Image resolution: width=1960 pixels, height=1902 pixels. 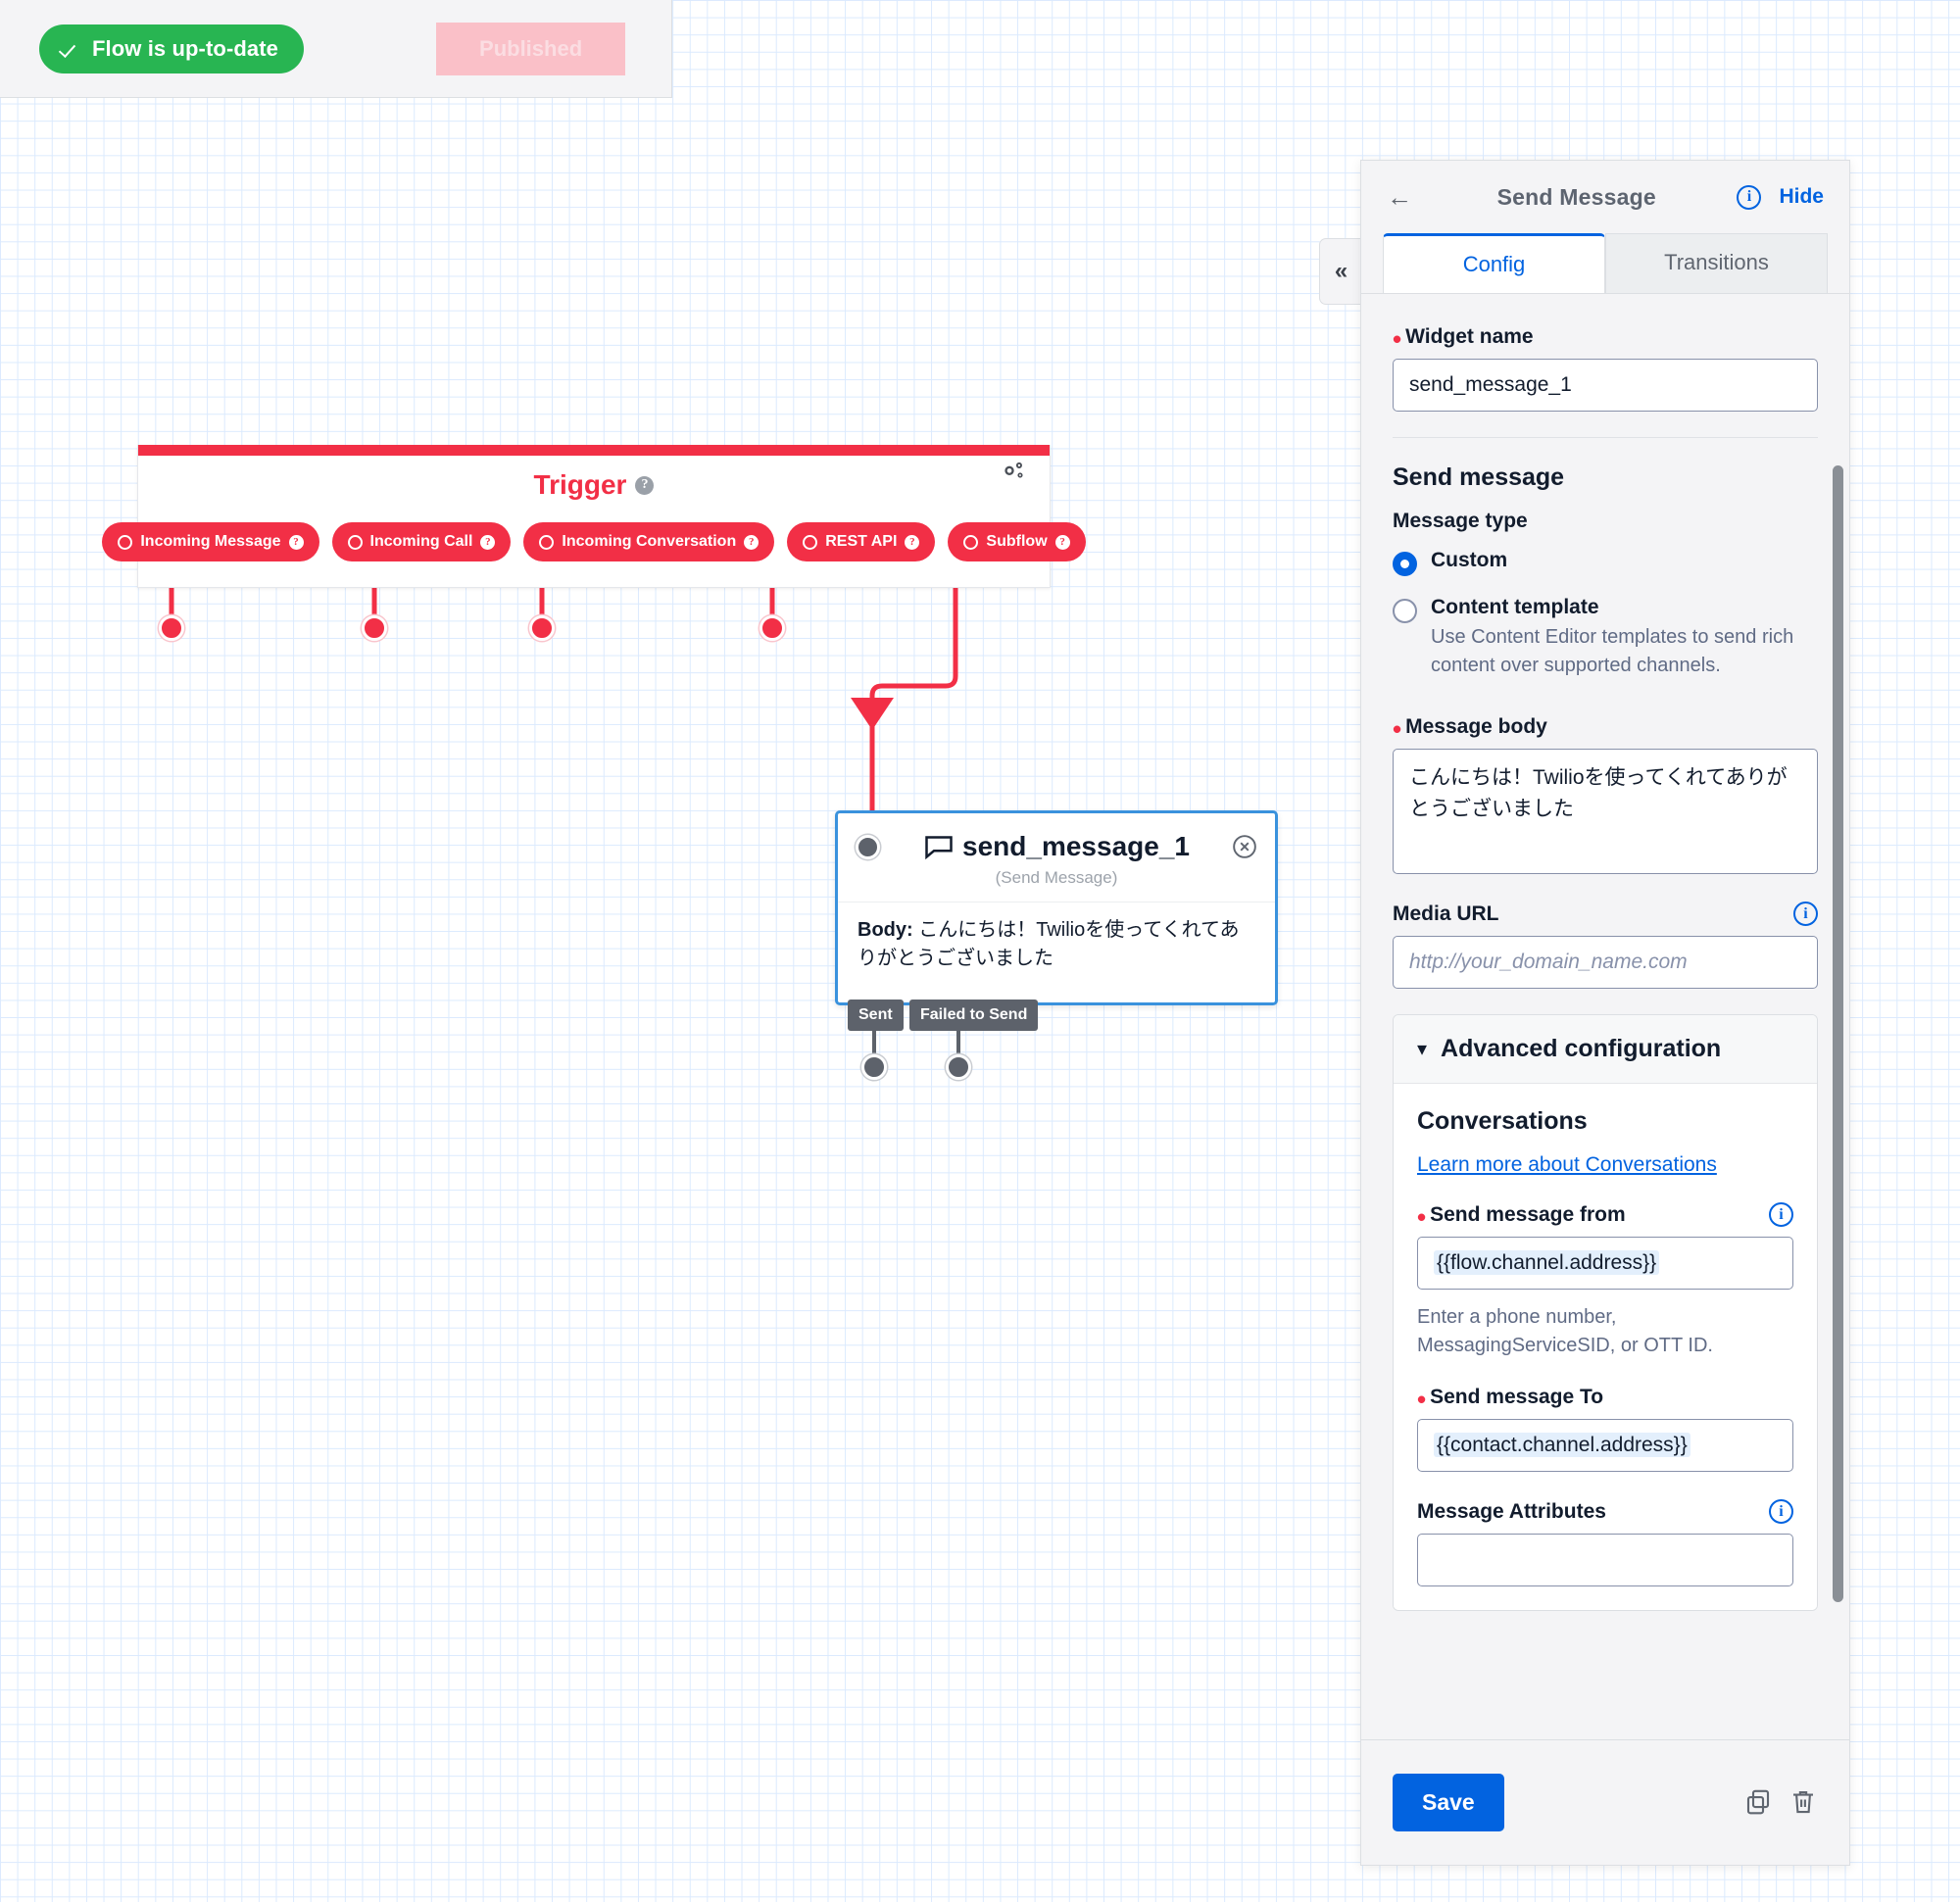 I want to click on output-dot-incoming-conversation, so click(x=542, y=628).